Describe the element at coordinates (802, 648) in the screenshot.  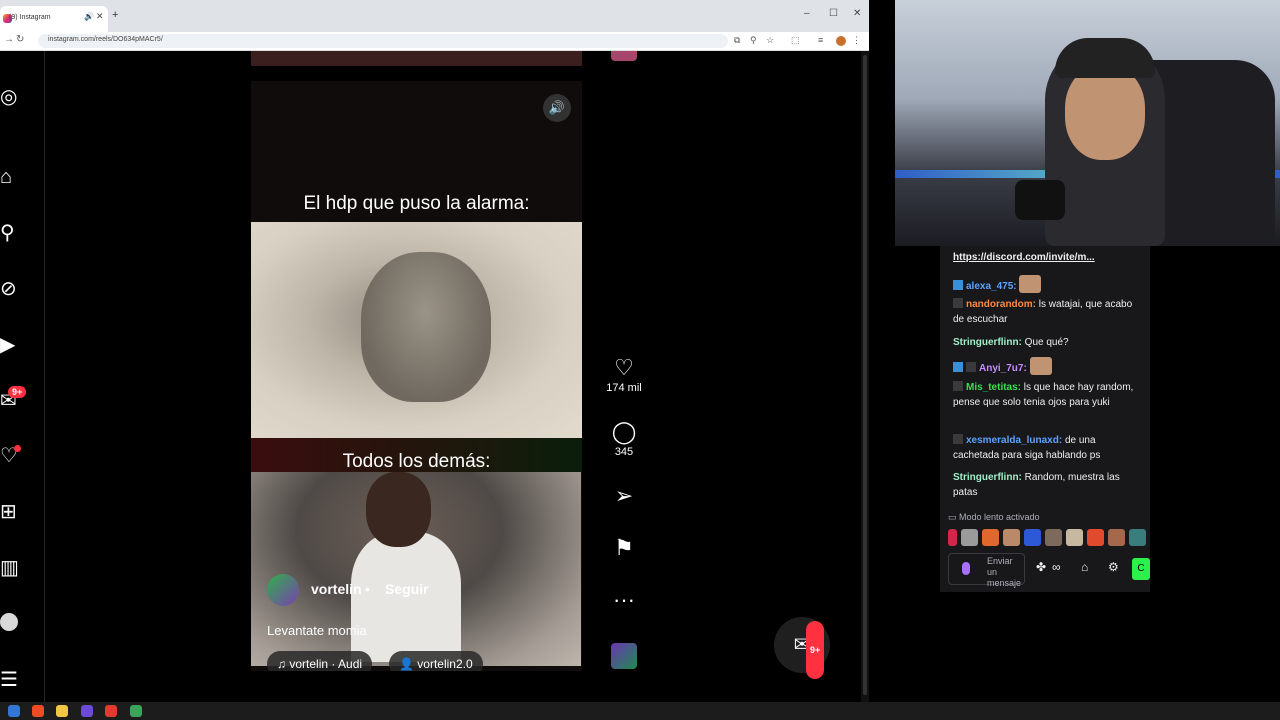
I see `messages-fab: ✉ 9+` at that location.